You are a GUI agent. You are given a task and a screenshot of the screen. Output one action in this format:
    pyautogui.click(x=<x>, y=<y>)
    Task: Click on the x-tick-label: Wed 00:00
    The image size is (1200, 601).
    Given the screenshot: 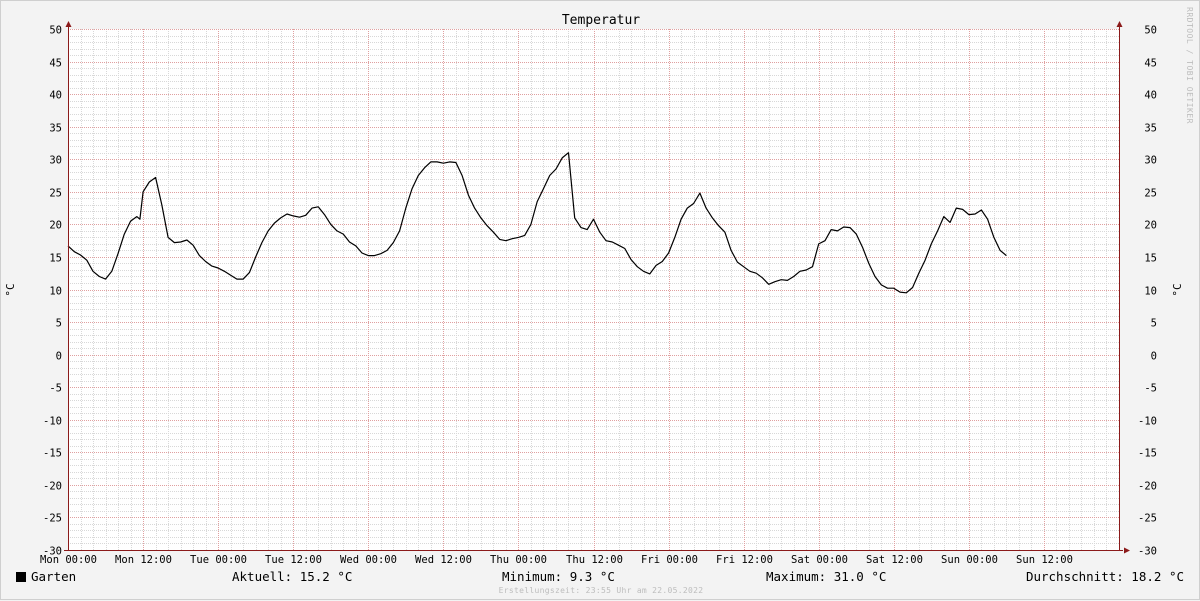 What is the action you would take?
    pyautogui.click(x=368, y=560)
    